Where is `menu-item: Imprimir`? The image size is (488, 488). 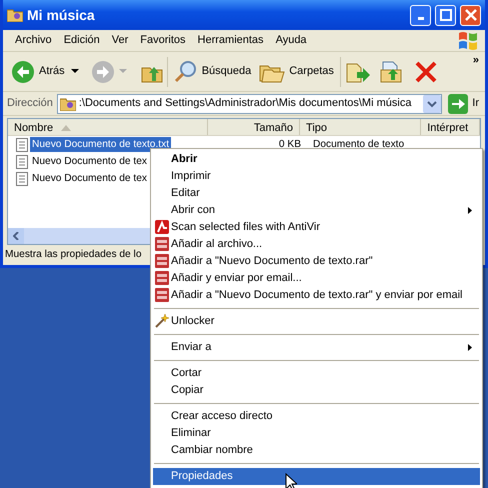 menu-item: Imprimir is located at coordinates (316, 176).